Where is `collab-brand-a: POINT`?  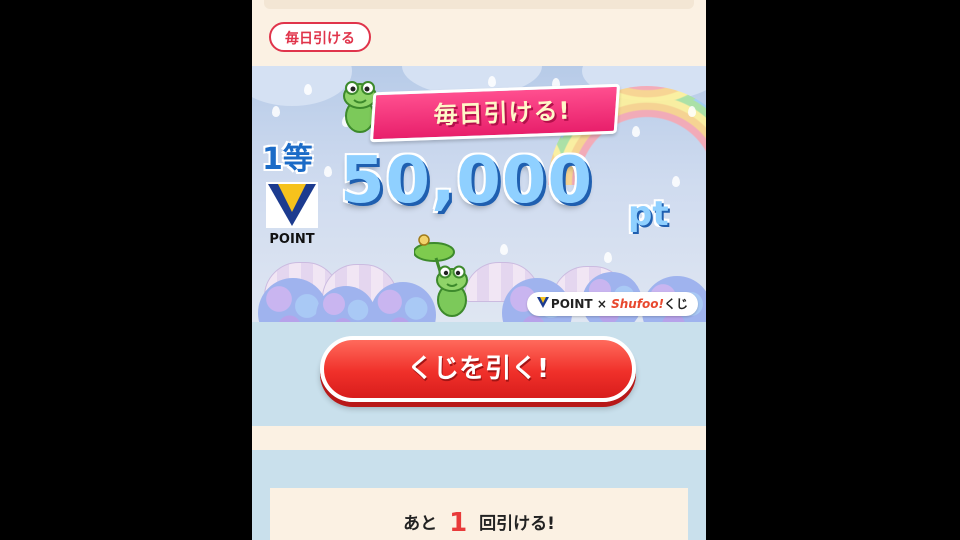 collab-brand-a: POINT is located at coordinates (571, 304).